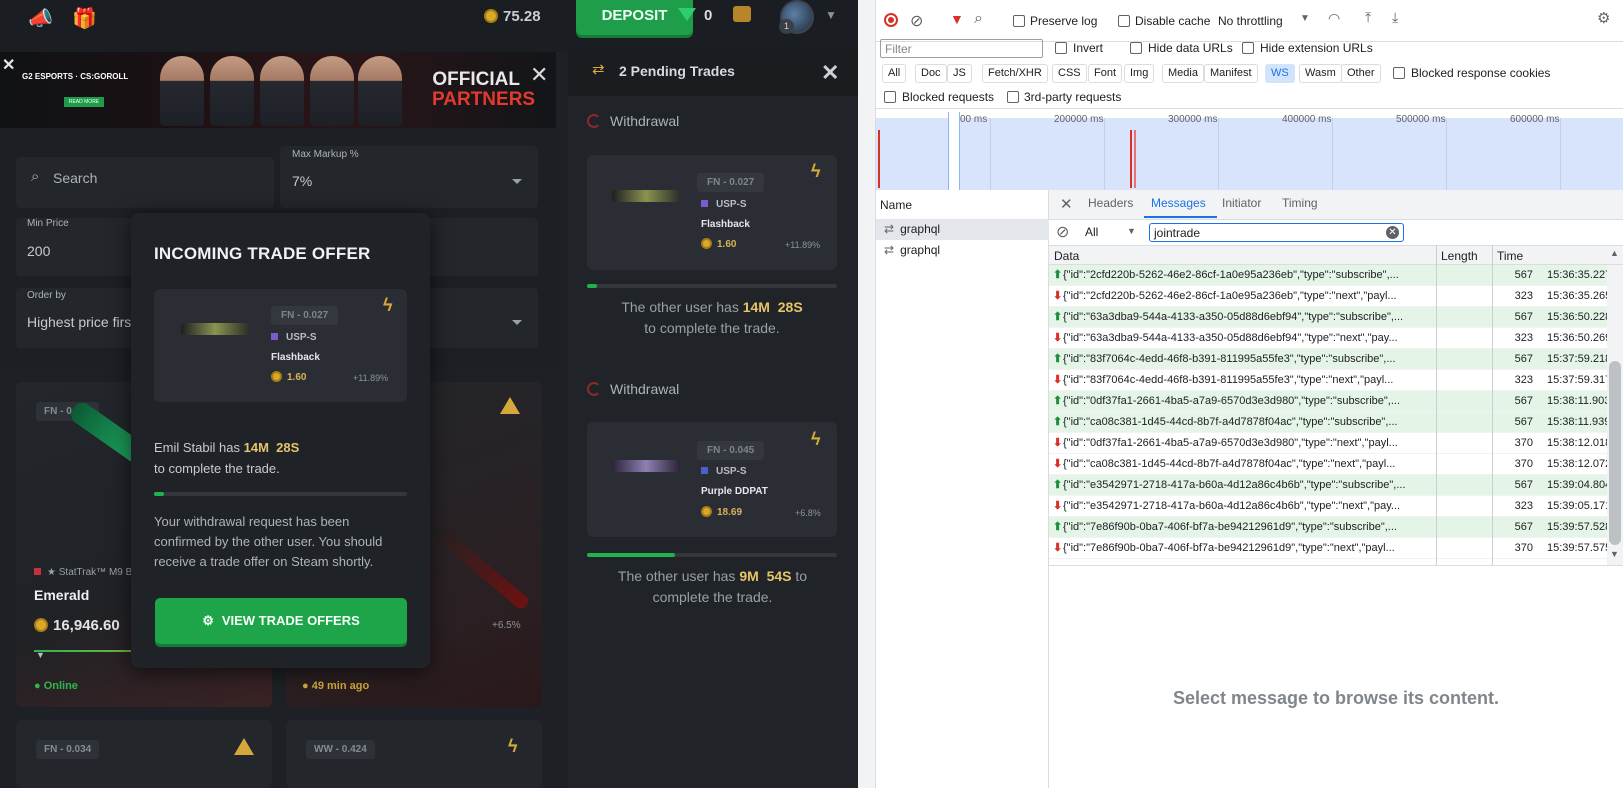 Image resolution: width=1623 pixels, height=788 pixels. I want to click on timeline-tick: 500000 ms, so click(1421, 119).